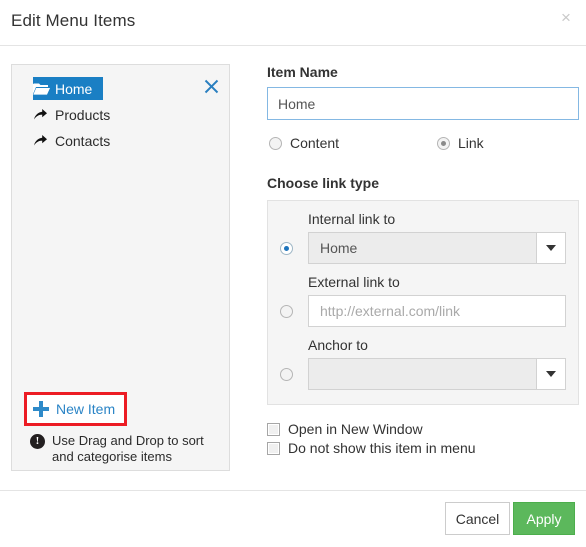 The image size is (586, 547). I want to click on folder-open-icon, so click(43, 89).